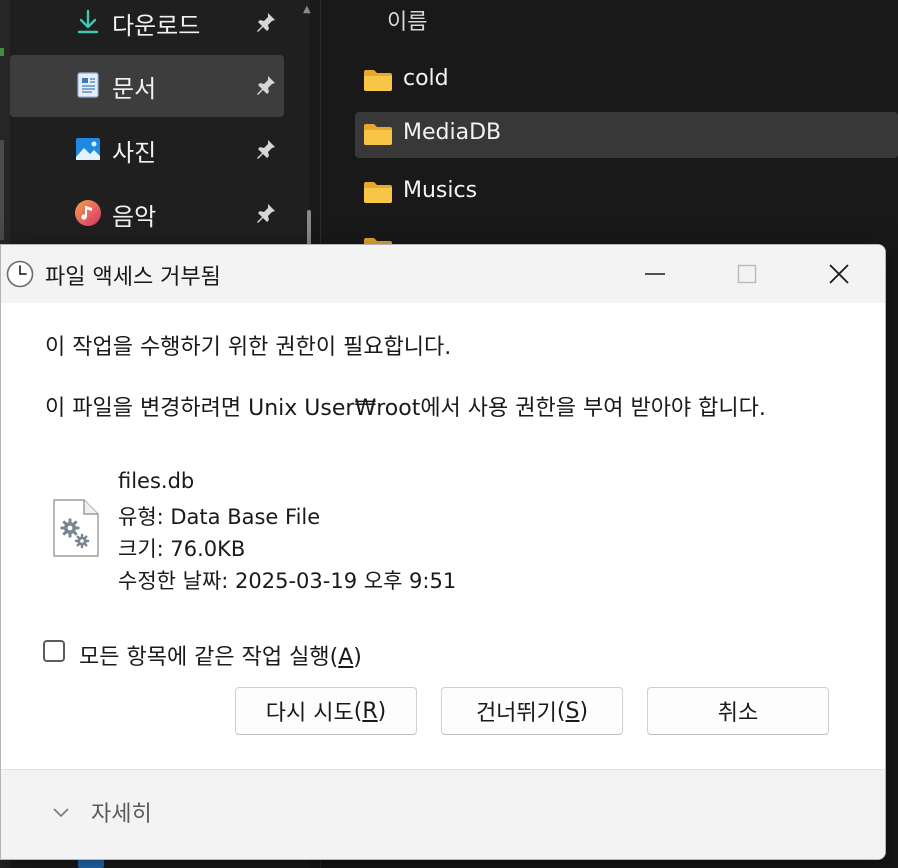  Describe the element at coordinates (443, 814) in the screenshot. I see `details-footer: 자세히` at that location.